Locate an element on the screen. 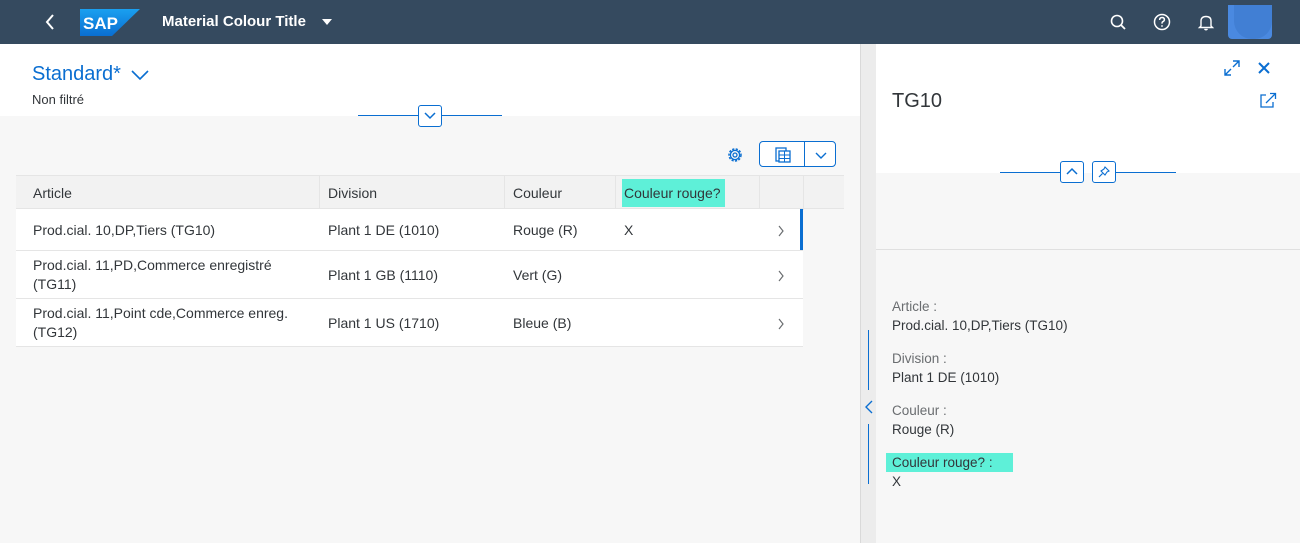 This screenshot has height=543, width=1300. back-icon is located at coordinates (51, 22).